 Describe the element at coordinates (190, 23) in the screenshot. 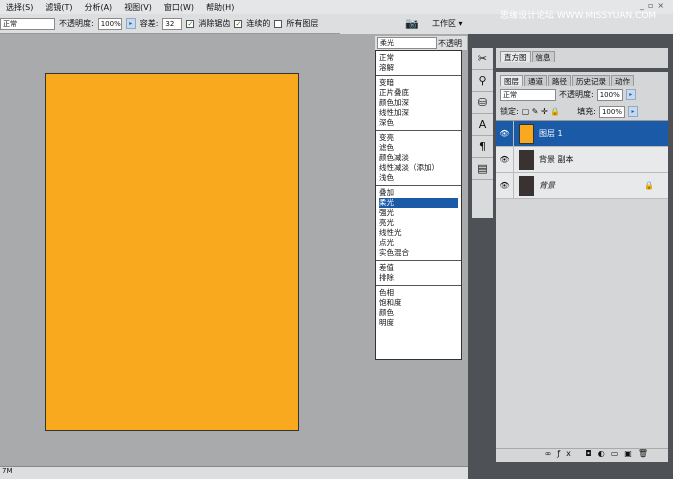

I see `antialias-checkbox: ✓` at that location.